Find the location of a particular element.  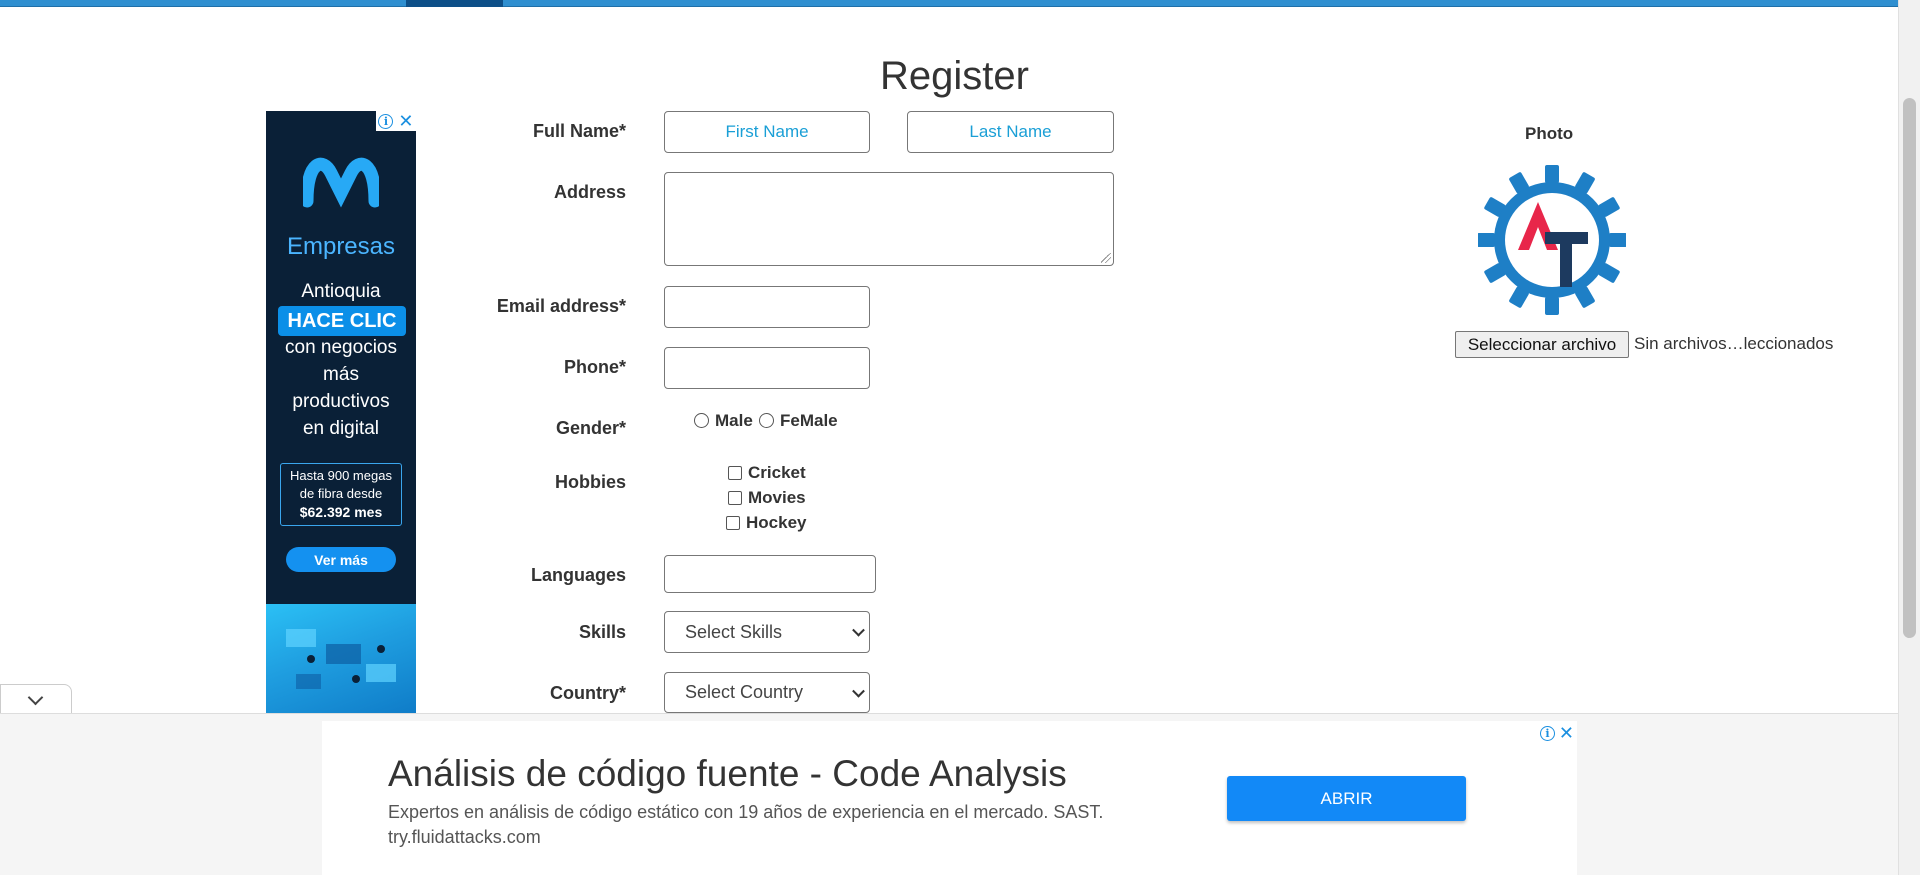

hobby-hockey-checkbox is located at coordinates (733, 523).